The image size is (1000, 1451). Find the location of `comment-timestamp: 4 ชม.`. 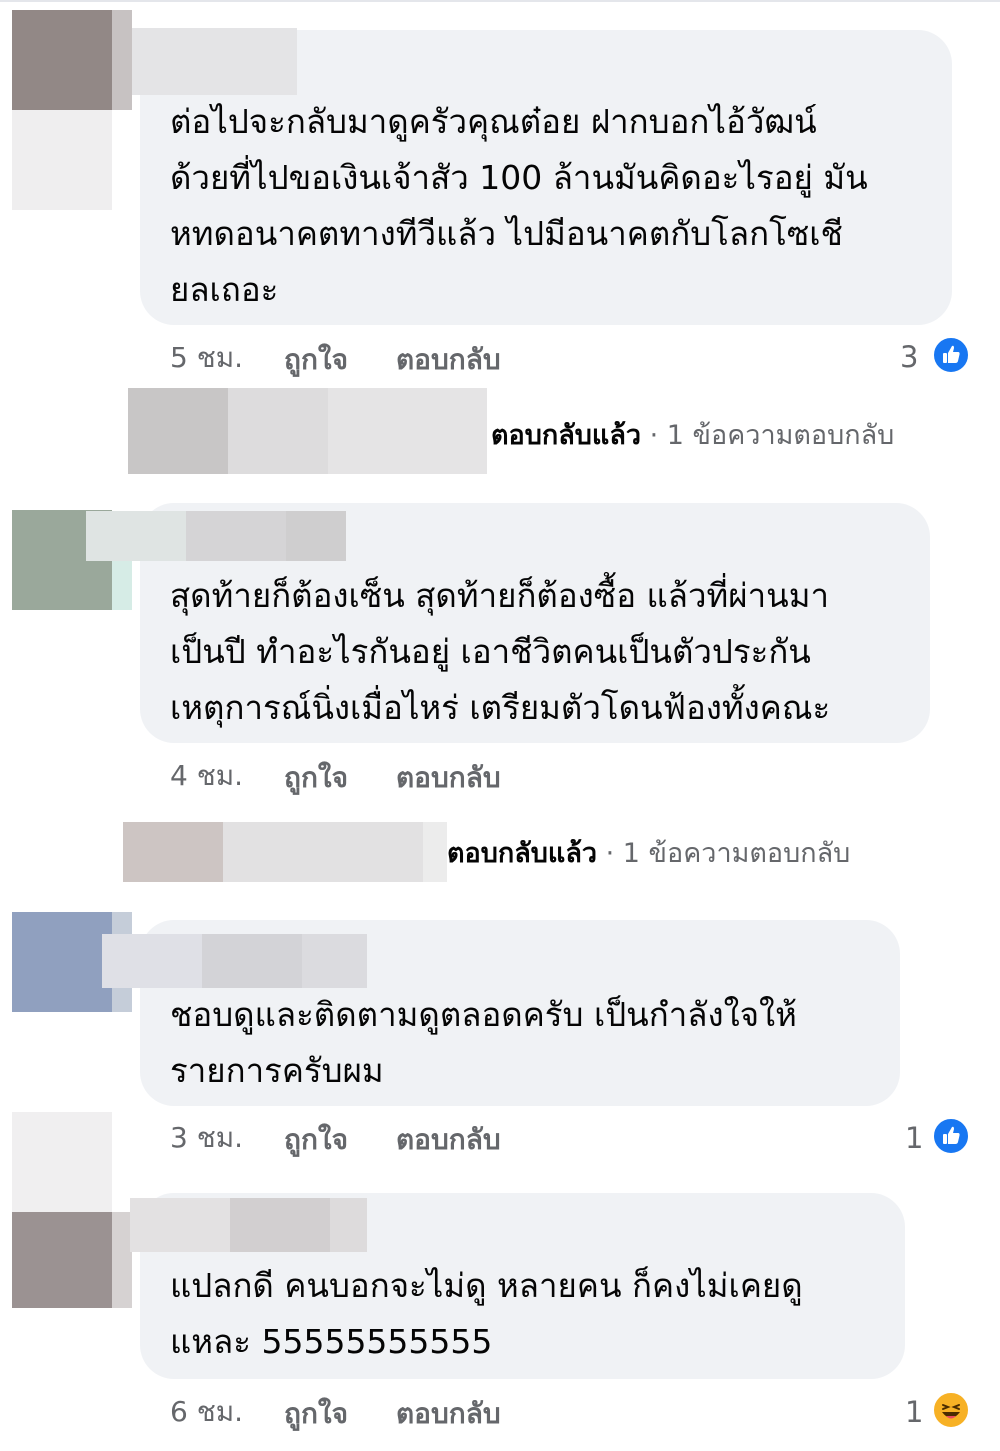

comment-timestamp: 4 ชม. is located at coordinates (206, 776).